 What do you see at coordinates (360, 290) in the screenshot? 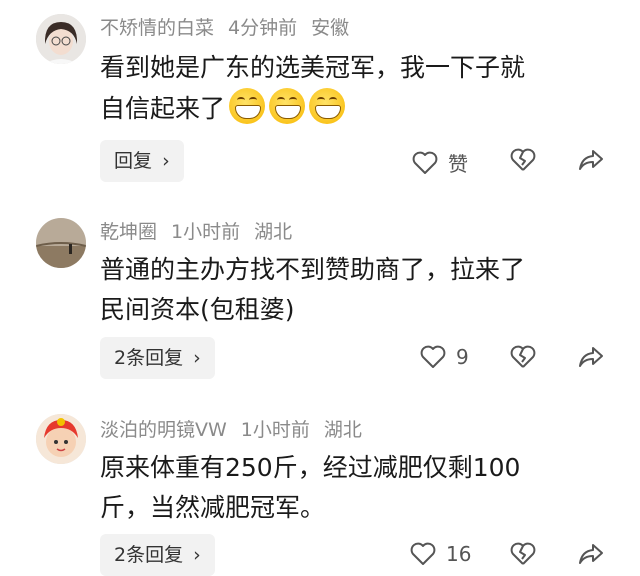
I see `comment-text: 普通的主办方找不到赞助商了，拉来了 民间资本(包租婆)` at bounding box center [360, 290].